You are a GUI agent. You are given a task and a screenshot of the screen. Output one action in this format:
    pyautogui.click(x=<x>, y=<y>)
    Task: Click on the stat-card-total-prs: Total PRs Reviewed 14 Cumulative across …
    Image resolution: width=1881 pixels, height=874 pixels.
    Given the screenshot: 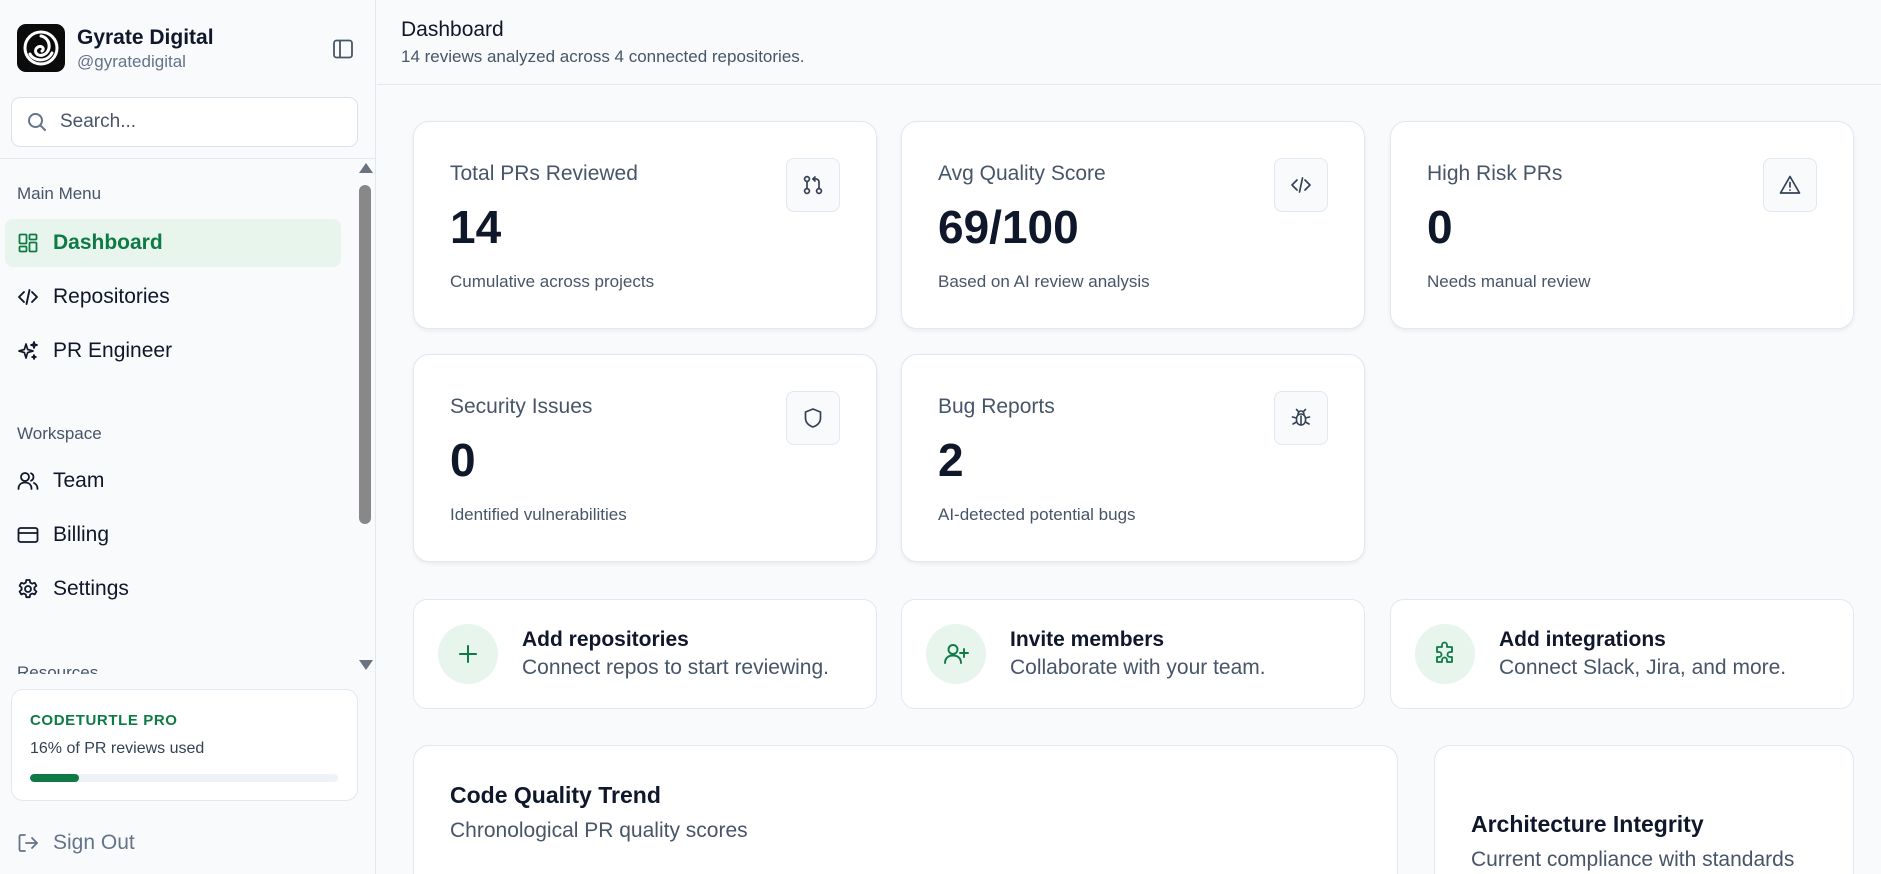 What is the action you would take?
    pyautogui.click(x=645, y=225)
    